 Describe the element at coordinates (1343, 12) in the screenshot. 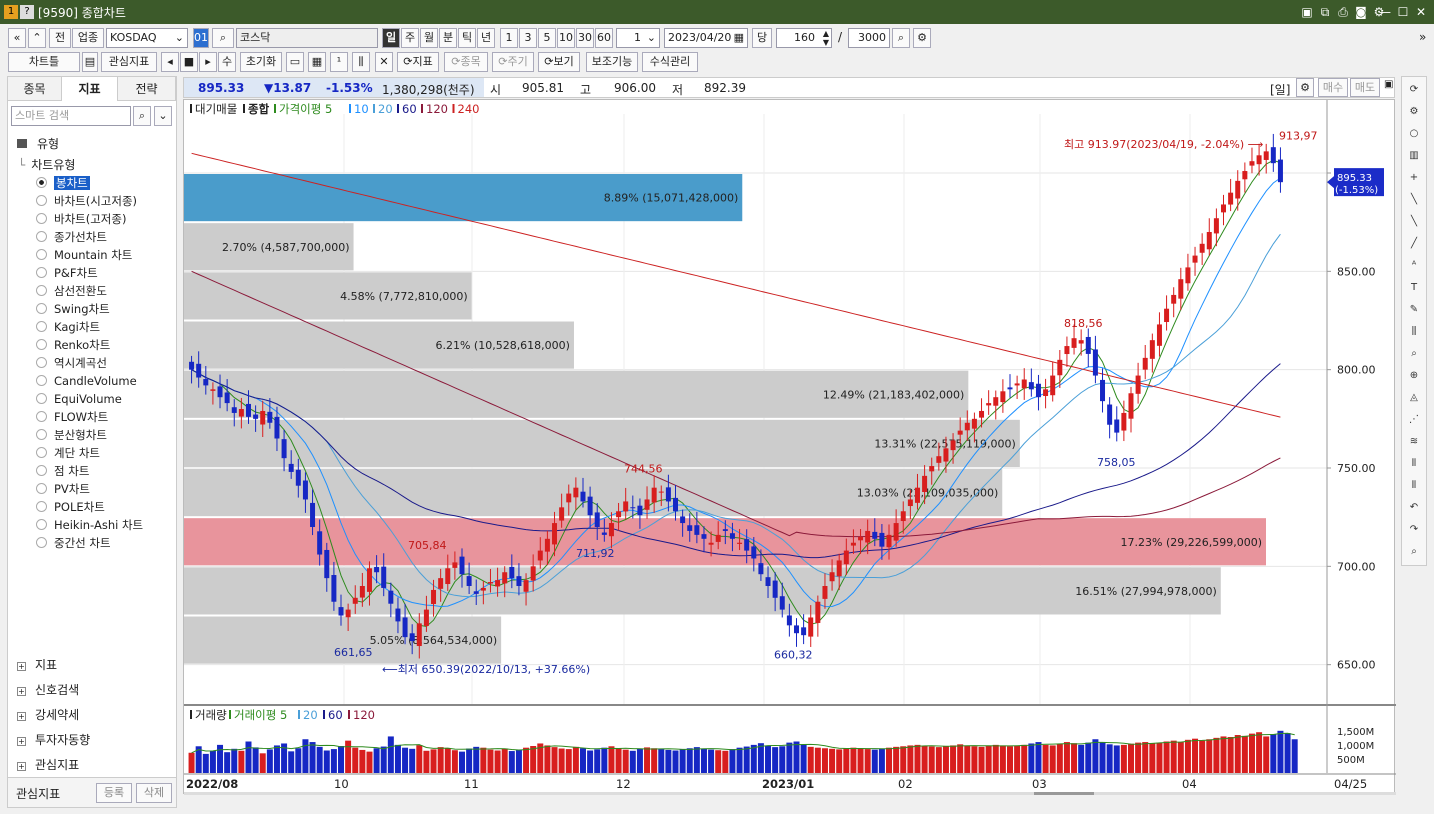

I see `print-icon: ⎙` at that location.